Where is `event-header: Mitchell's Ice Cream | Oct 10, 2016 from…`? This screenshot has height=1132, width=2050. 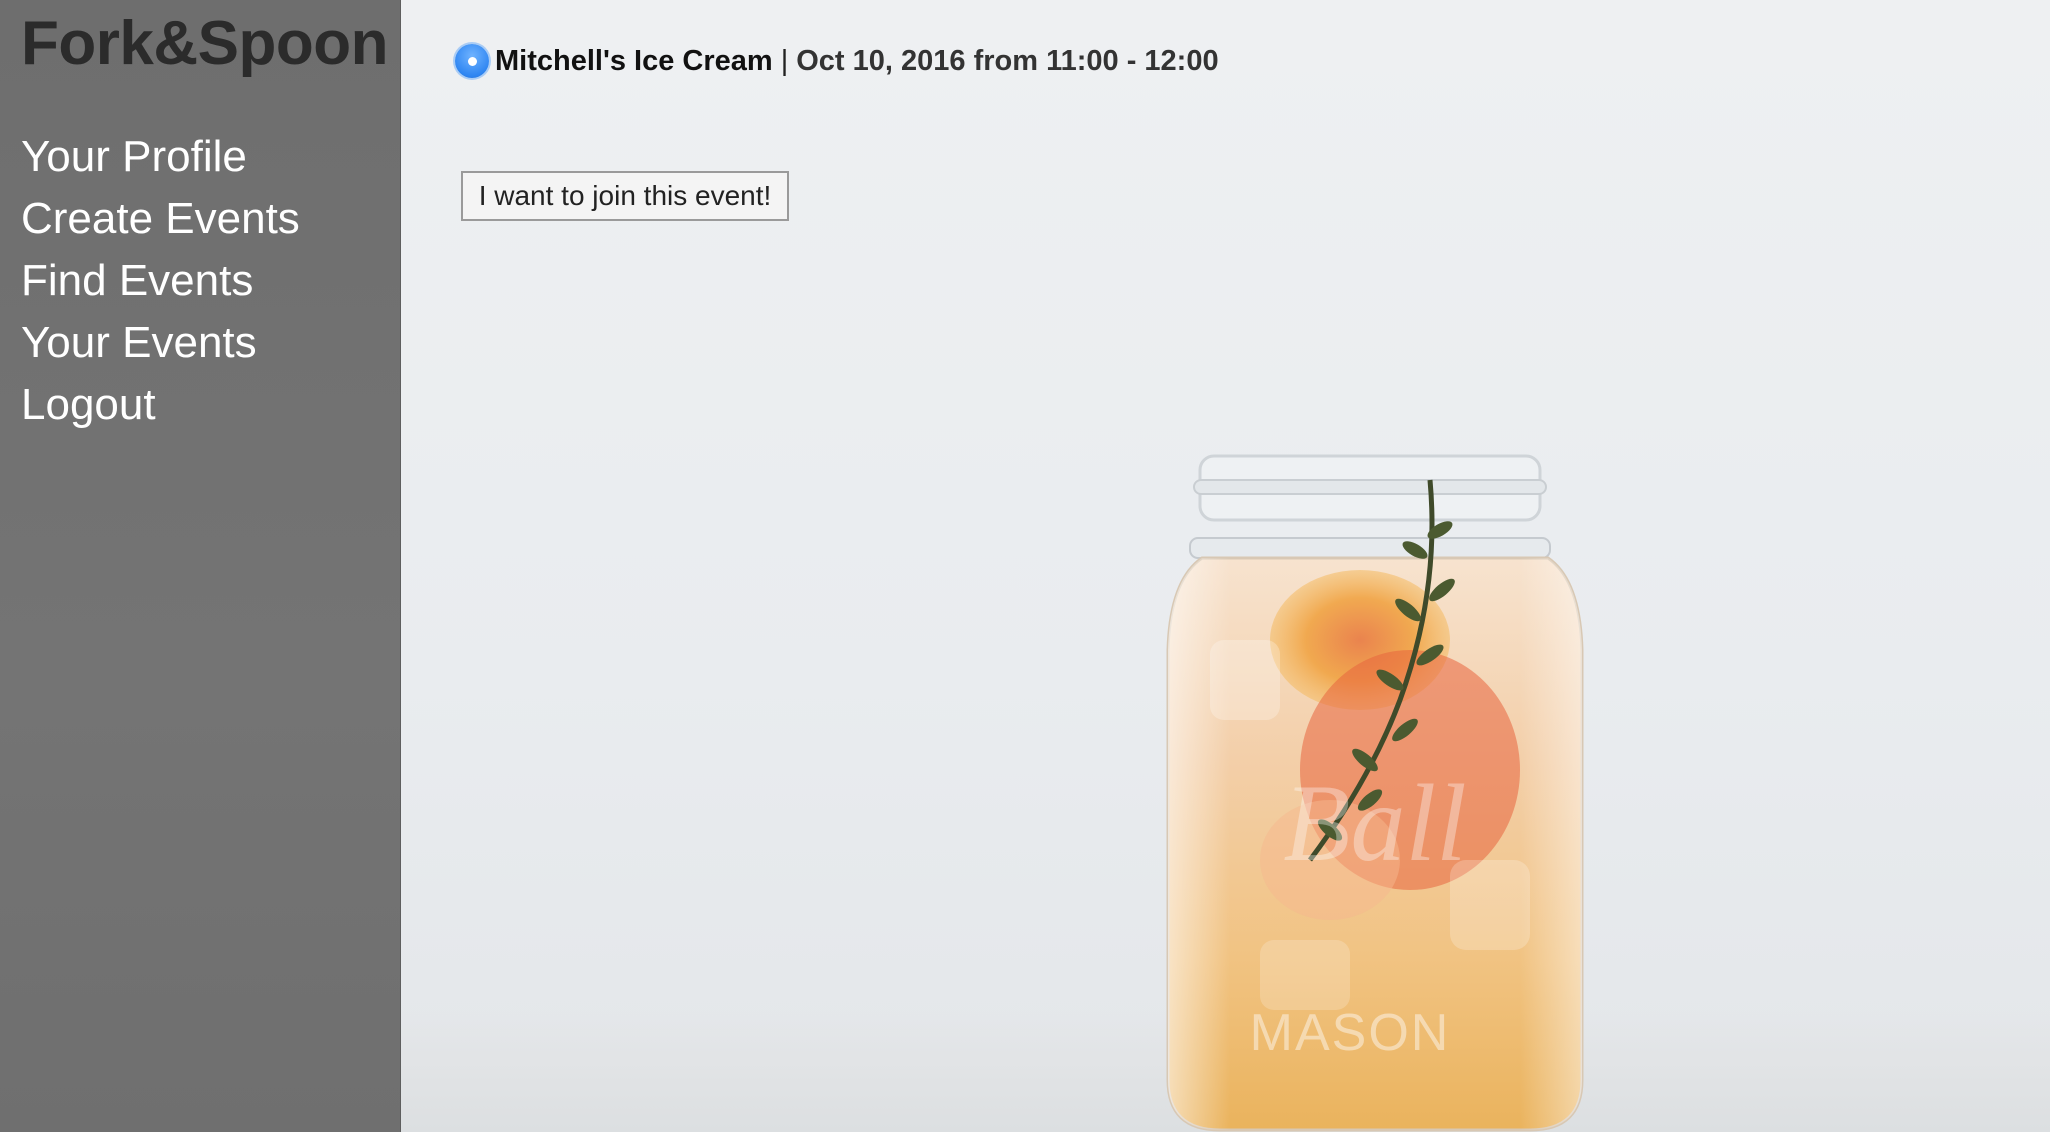 event-header: Mitchell's Ice Cream | Oct 10, 2016 from… is located at coordinates (837, 61).